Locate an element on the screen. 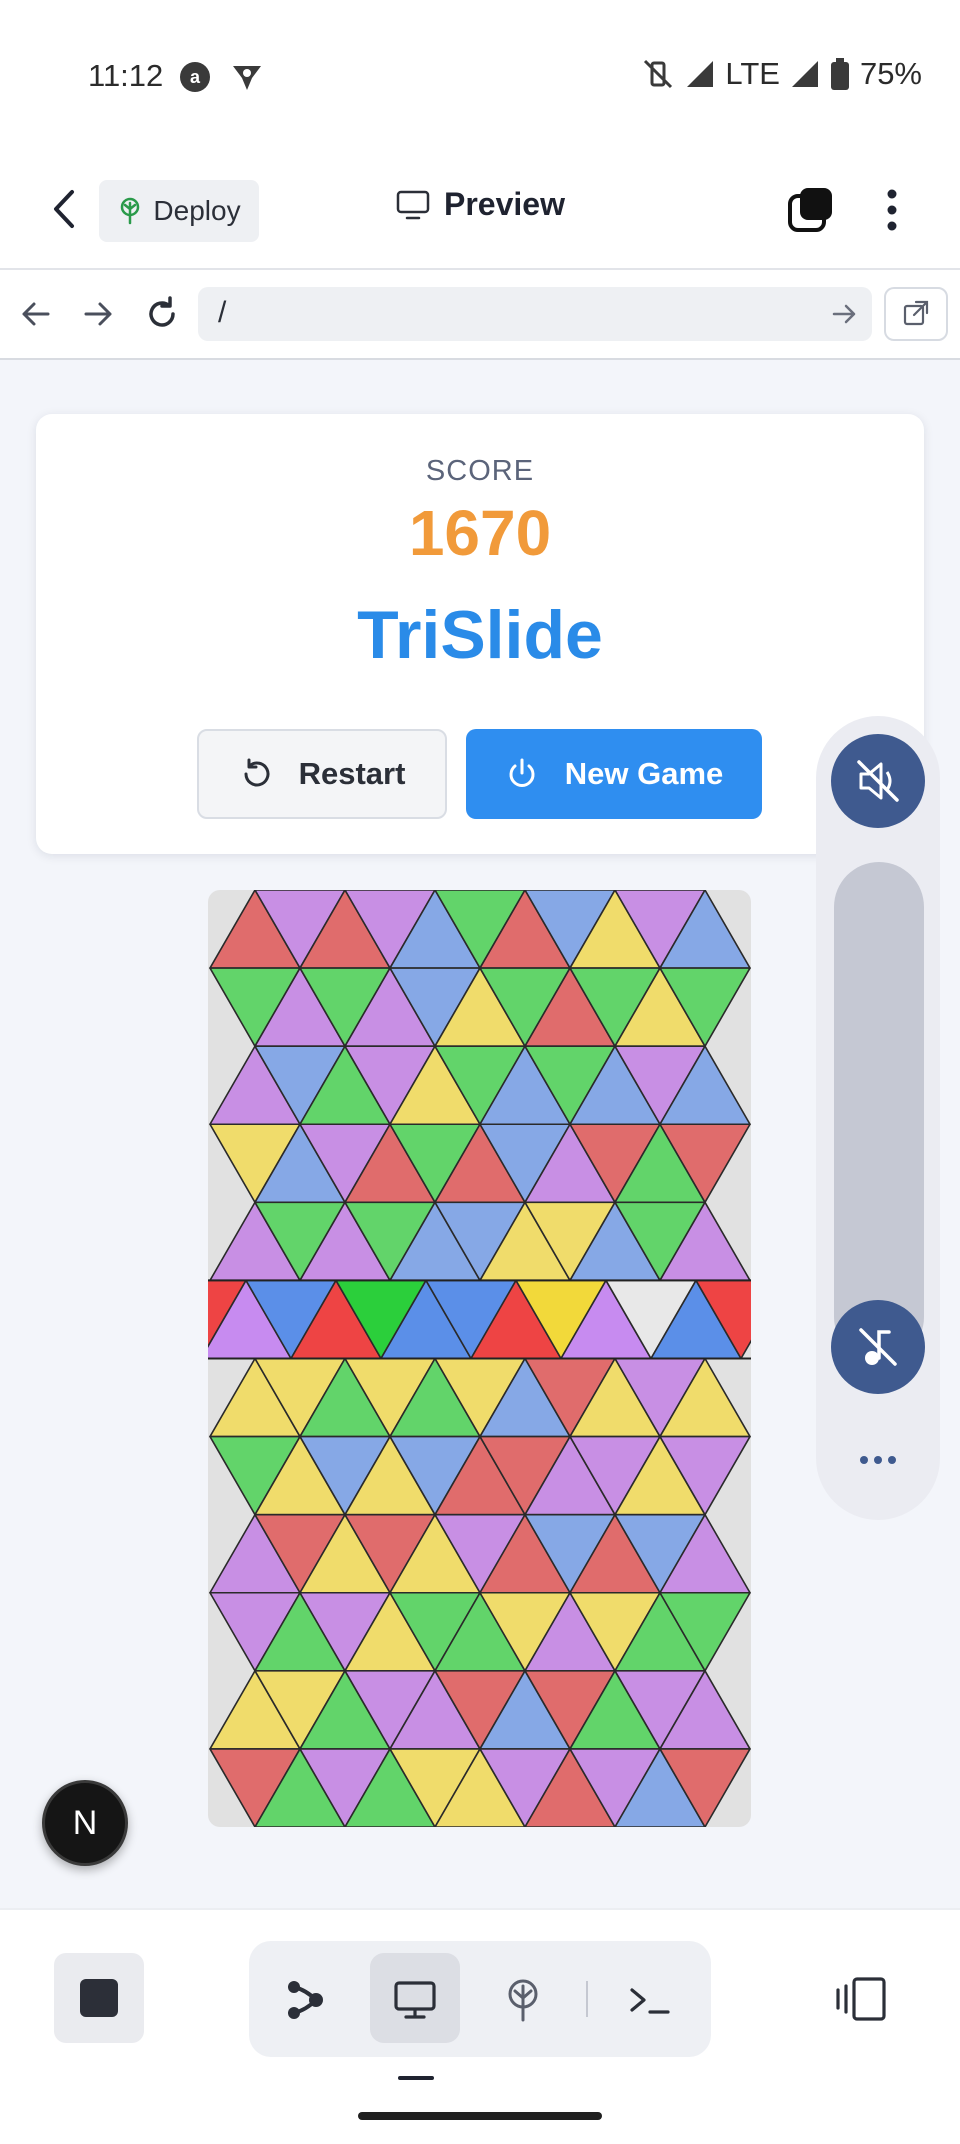  arrow-left-icon is located at coordinates (36, 314).